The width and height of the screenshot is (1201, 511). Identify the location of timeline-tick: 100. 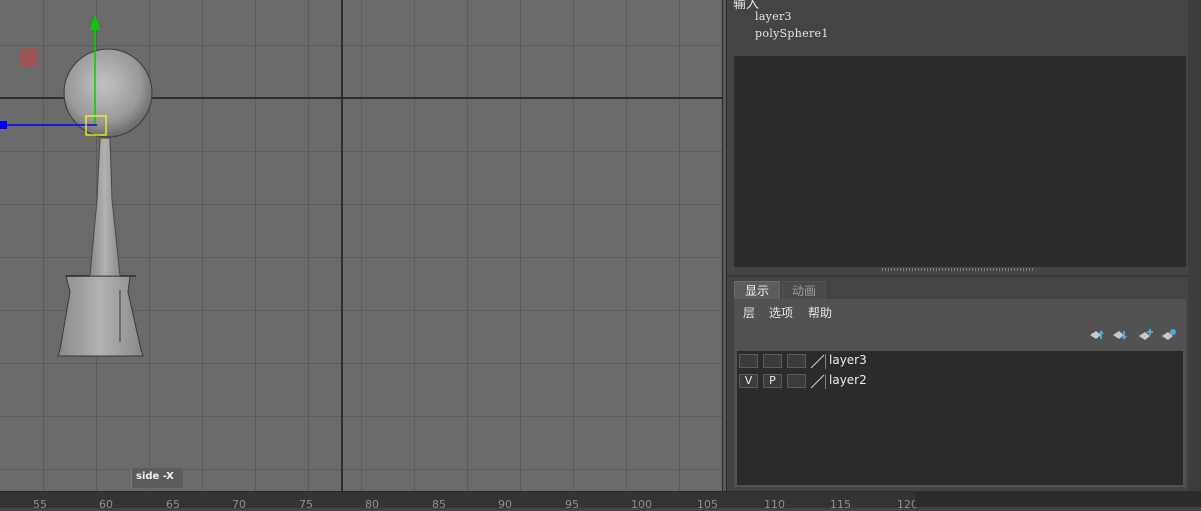
(641, 504).